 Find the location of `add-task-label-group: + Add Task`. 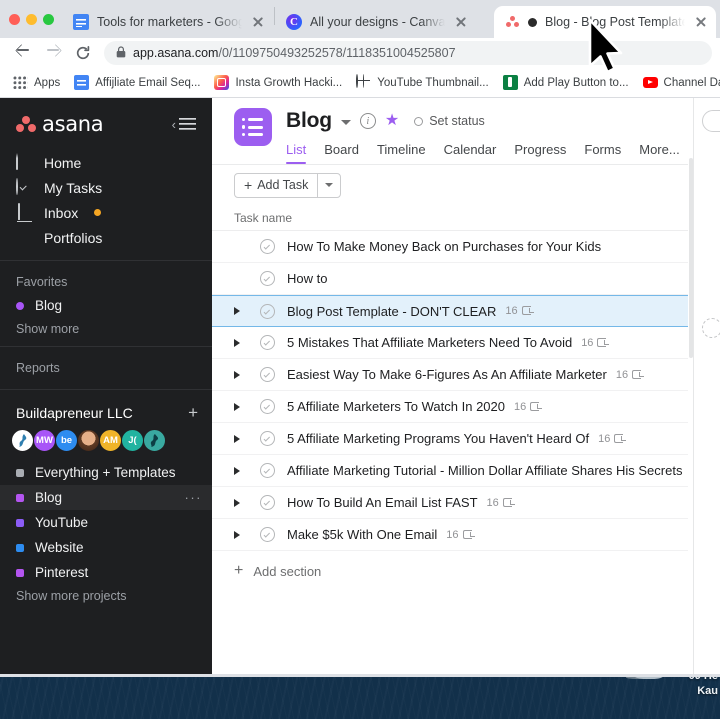

add-task-label-group: + Add Task is located at coordinates (276, 185).